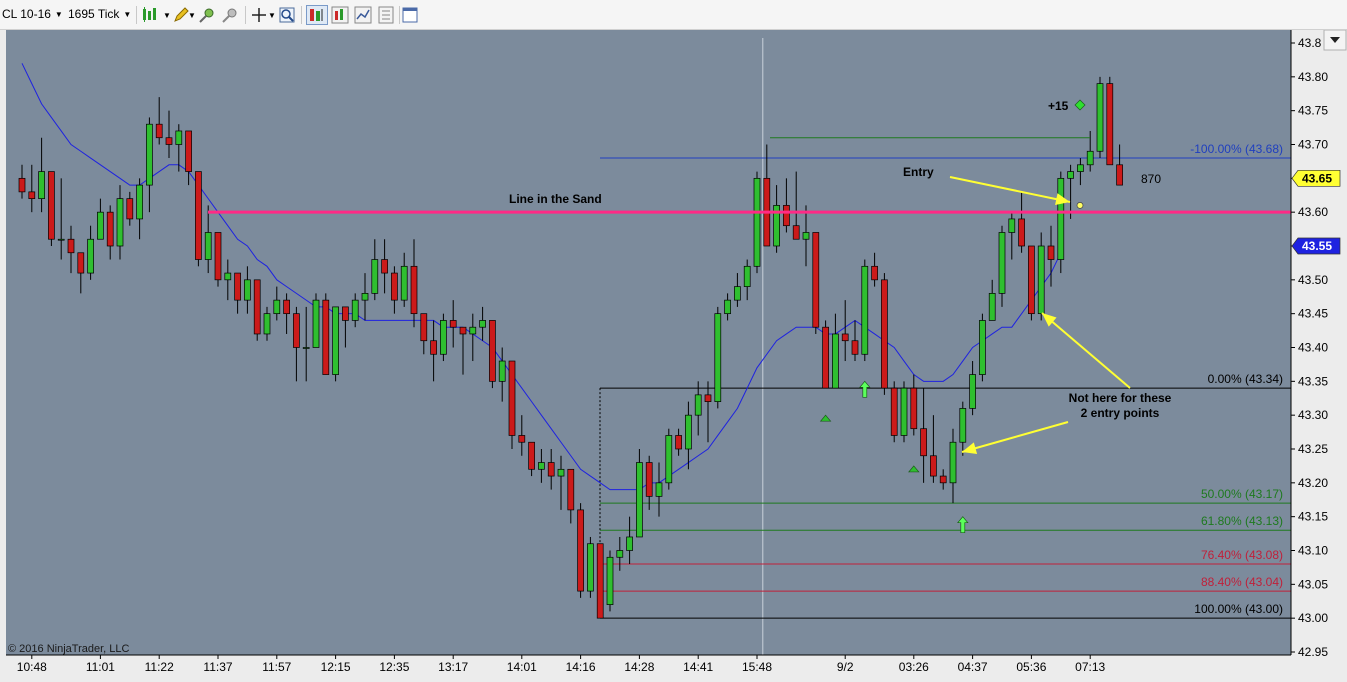 This screenshot has width=1347, height=682. Describe the element at coordinates (845, 667) in the screenshot. I see `time-tick-label: 9/2` at that location.